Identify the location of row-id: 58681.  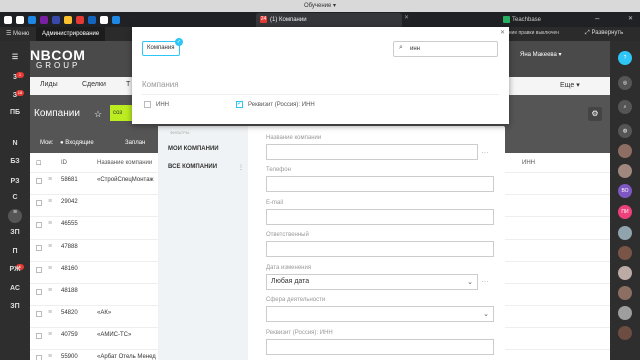
(69, 180).